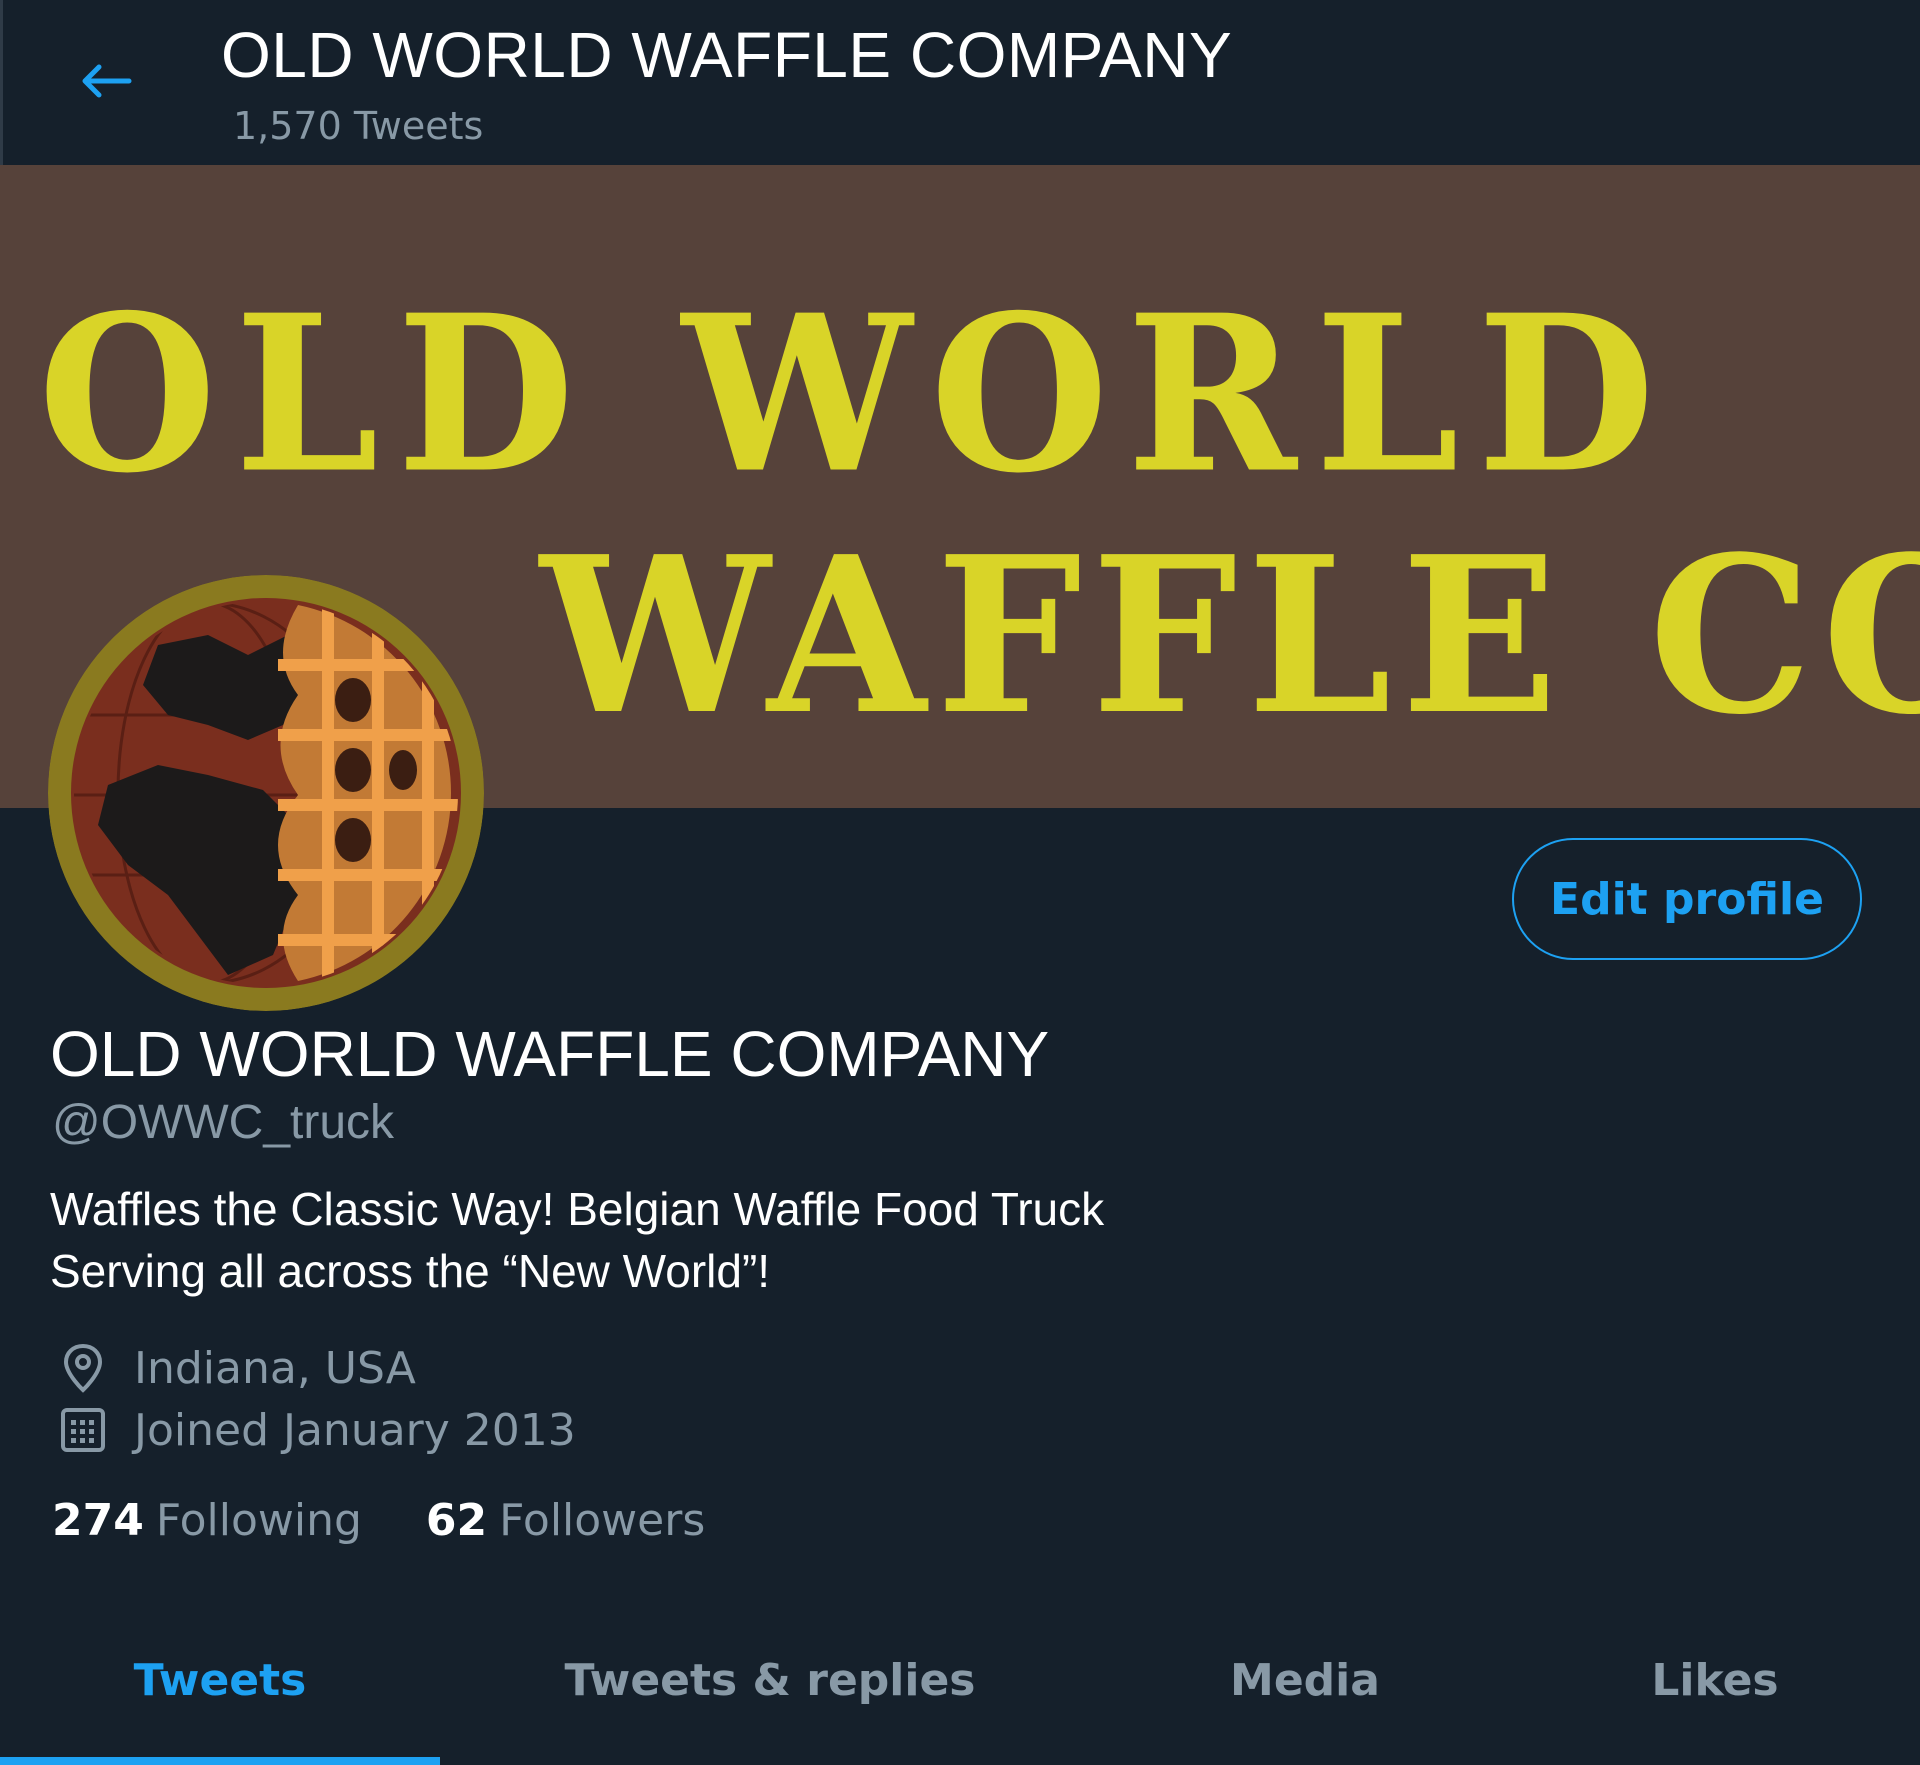  I want to click on edit-profile-button: Edit profile, so click(1687, 899).